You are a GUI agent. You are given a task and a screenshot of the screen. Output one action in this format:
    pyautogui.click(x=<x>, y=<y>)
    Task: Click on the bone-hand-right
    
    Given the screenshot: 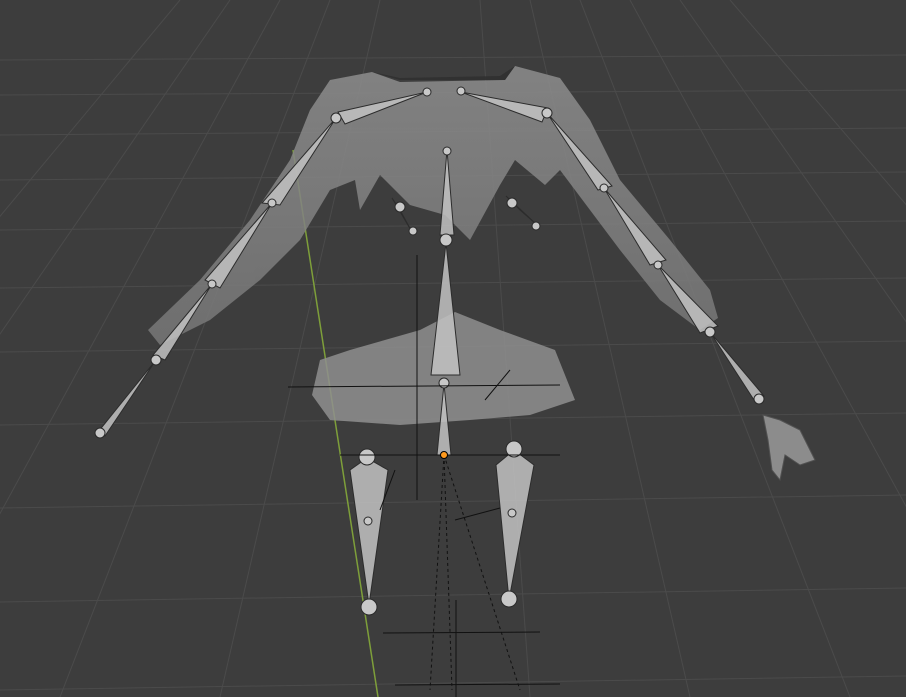 What is the action you would take?
    pyautogui.click(x=737, y=366)
    